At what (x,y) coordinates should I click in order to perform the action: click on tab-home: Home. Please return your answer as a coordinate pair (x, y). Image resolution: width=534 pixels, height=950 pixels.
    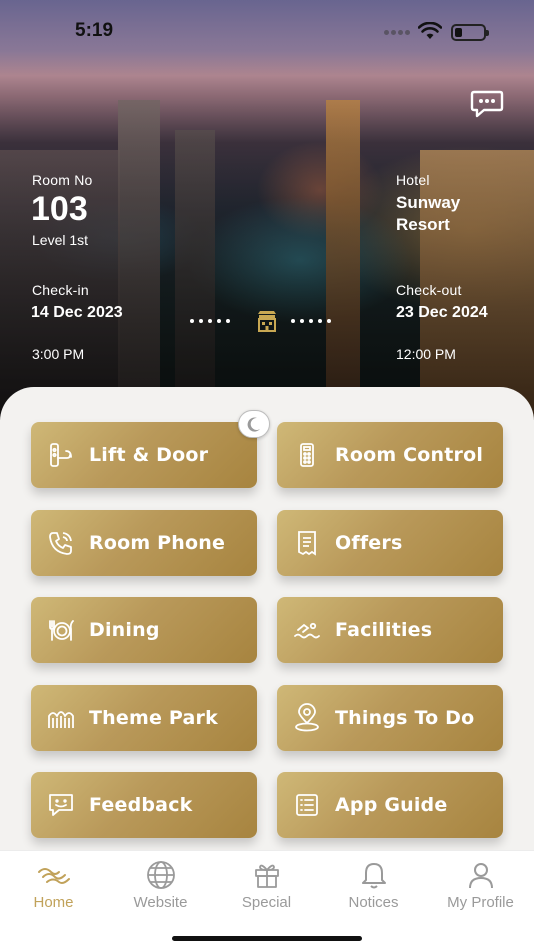
    Looking at the image, I should click on (53, 881).